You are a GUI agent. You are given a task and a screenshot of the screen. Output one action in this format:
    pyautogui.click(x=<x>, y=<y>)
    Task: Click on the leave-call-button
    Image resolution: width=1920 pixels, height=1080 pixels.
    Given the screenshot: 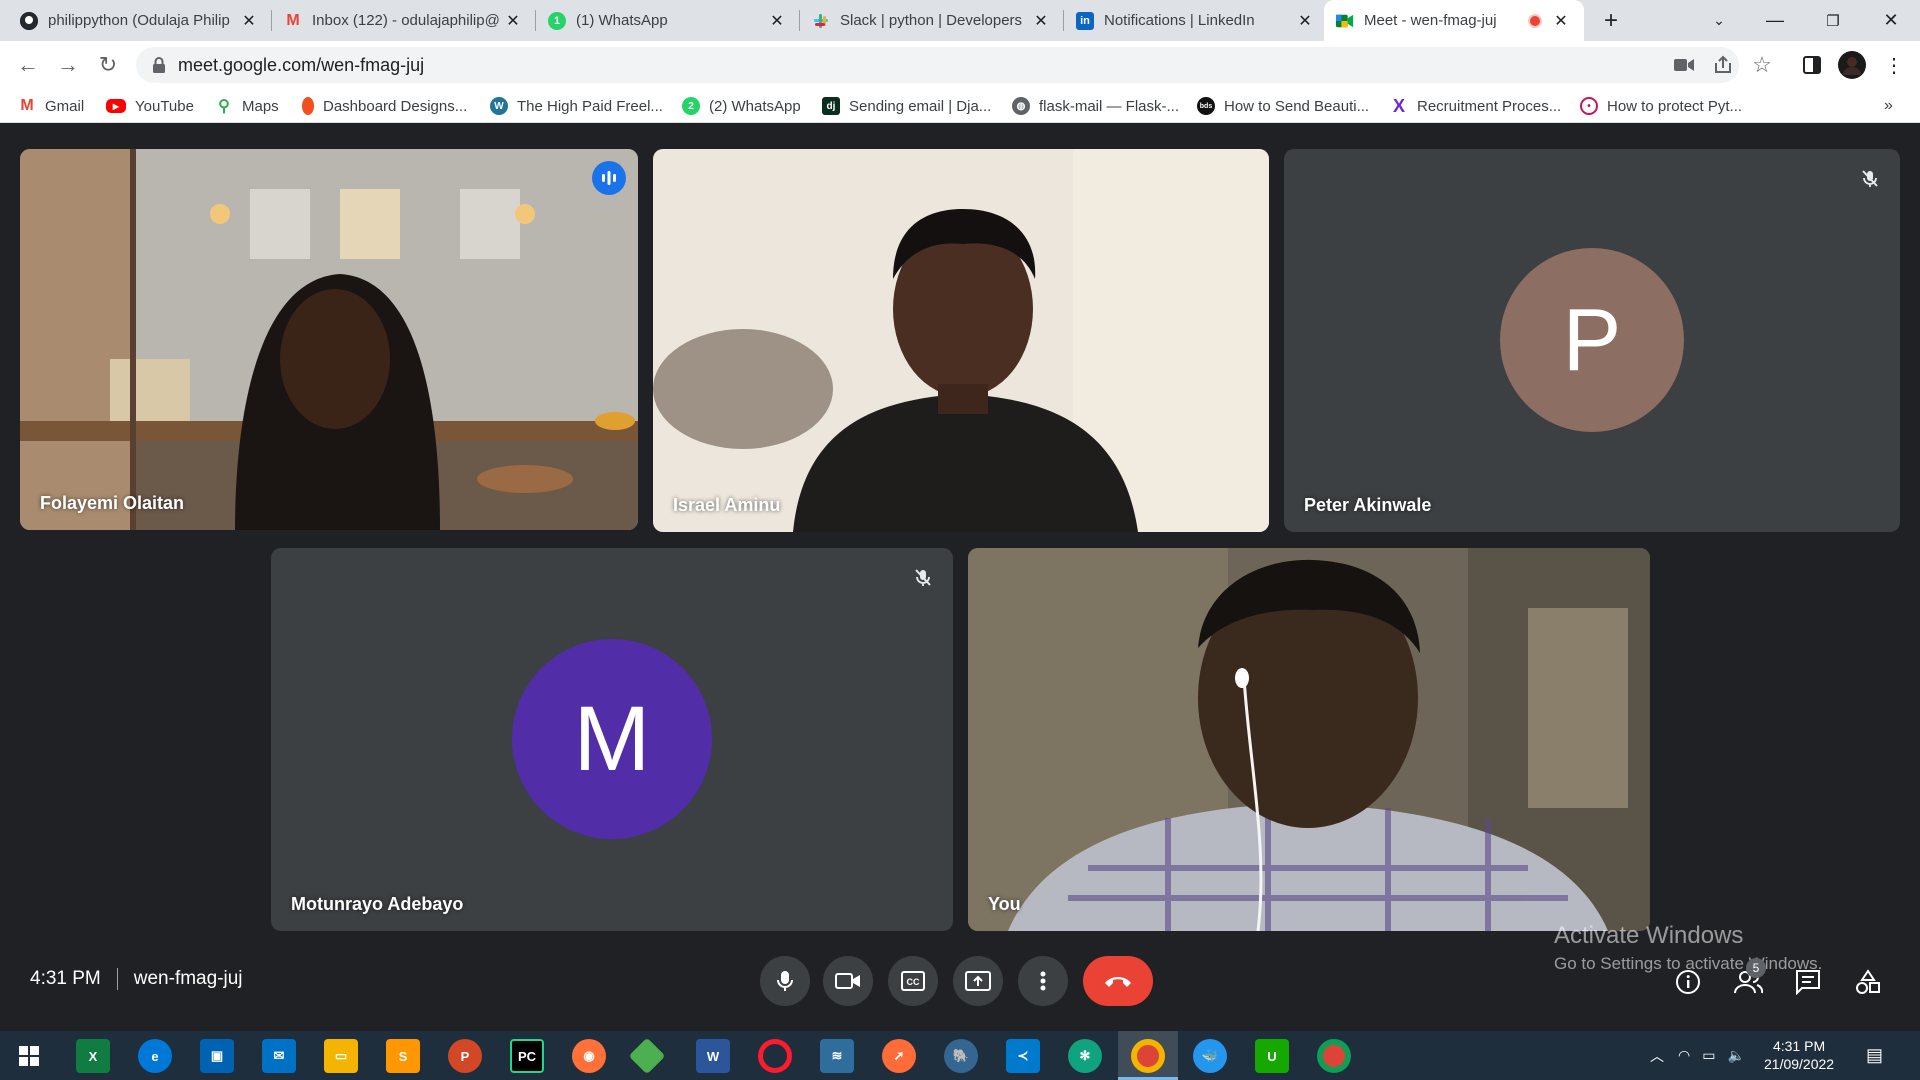 What is the action you would take?
    pyautogui.click(x=1118, y=981)
    